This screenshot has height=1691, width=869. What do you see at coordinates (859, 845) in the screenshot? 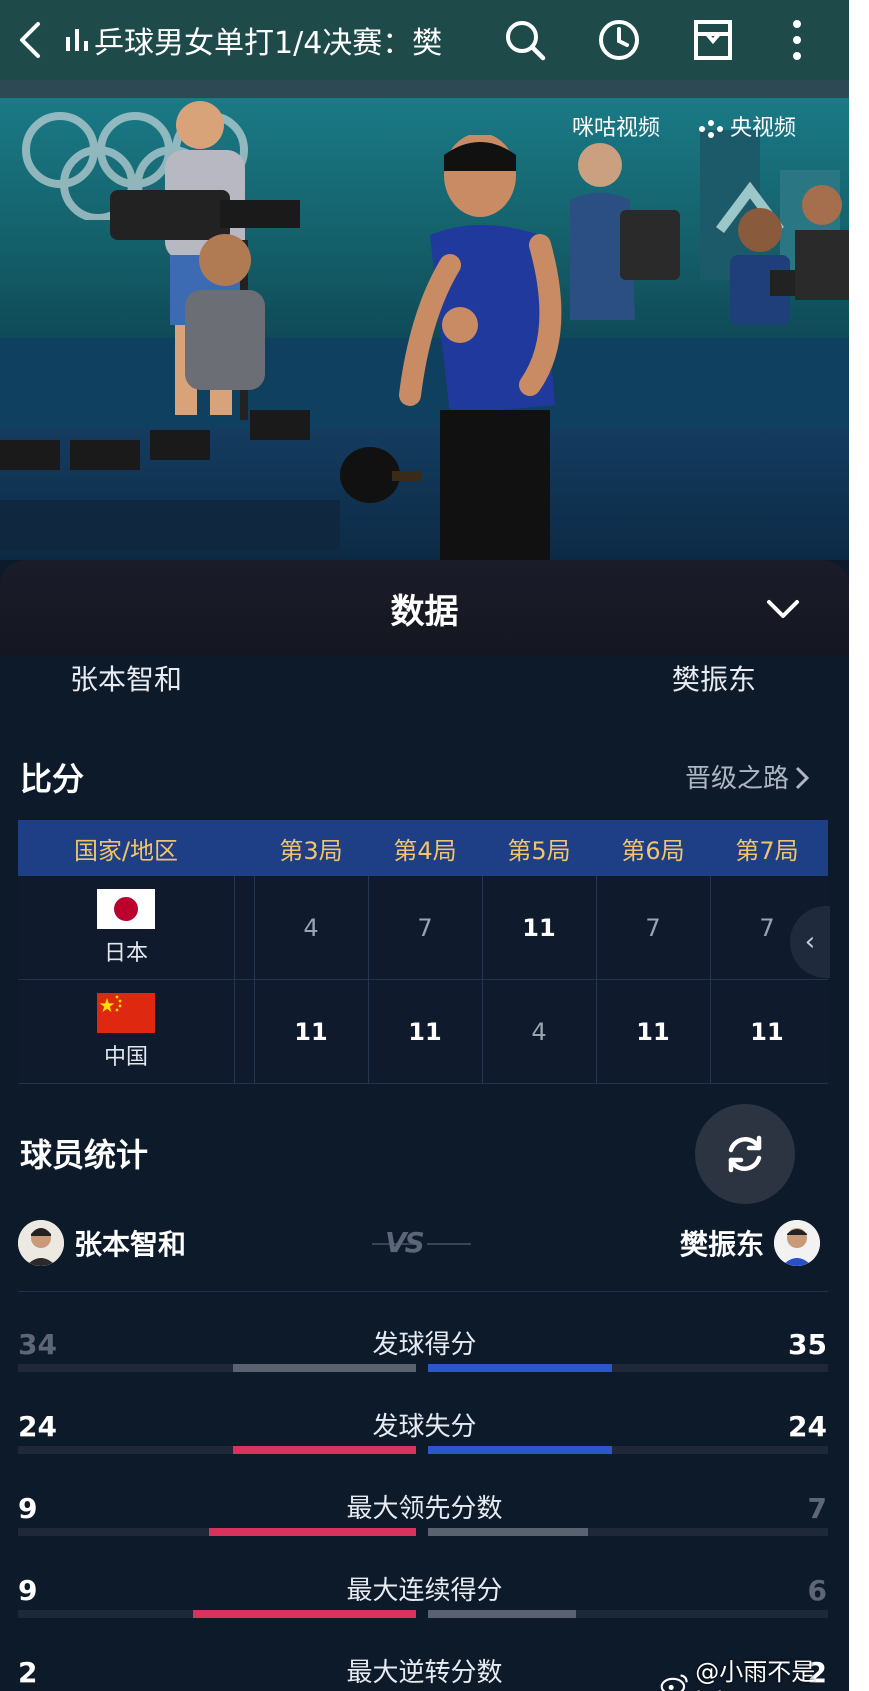
I see `screen-edge` at bounding box center [859, 845].